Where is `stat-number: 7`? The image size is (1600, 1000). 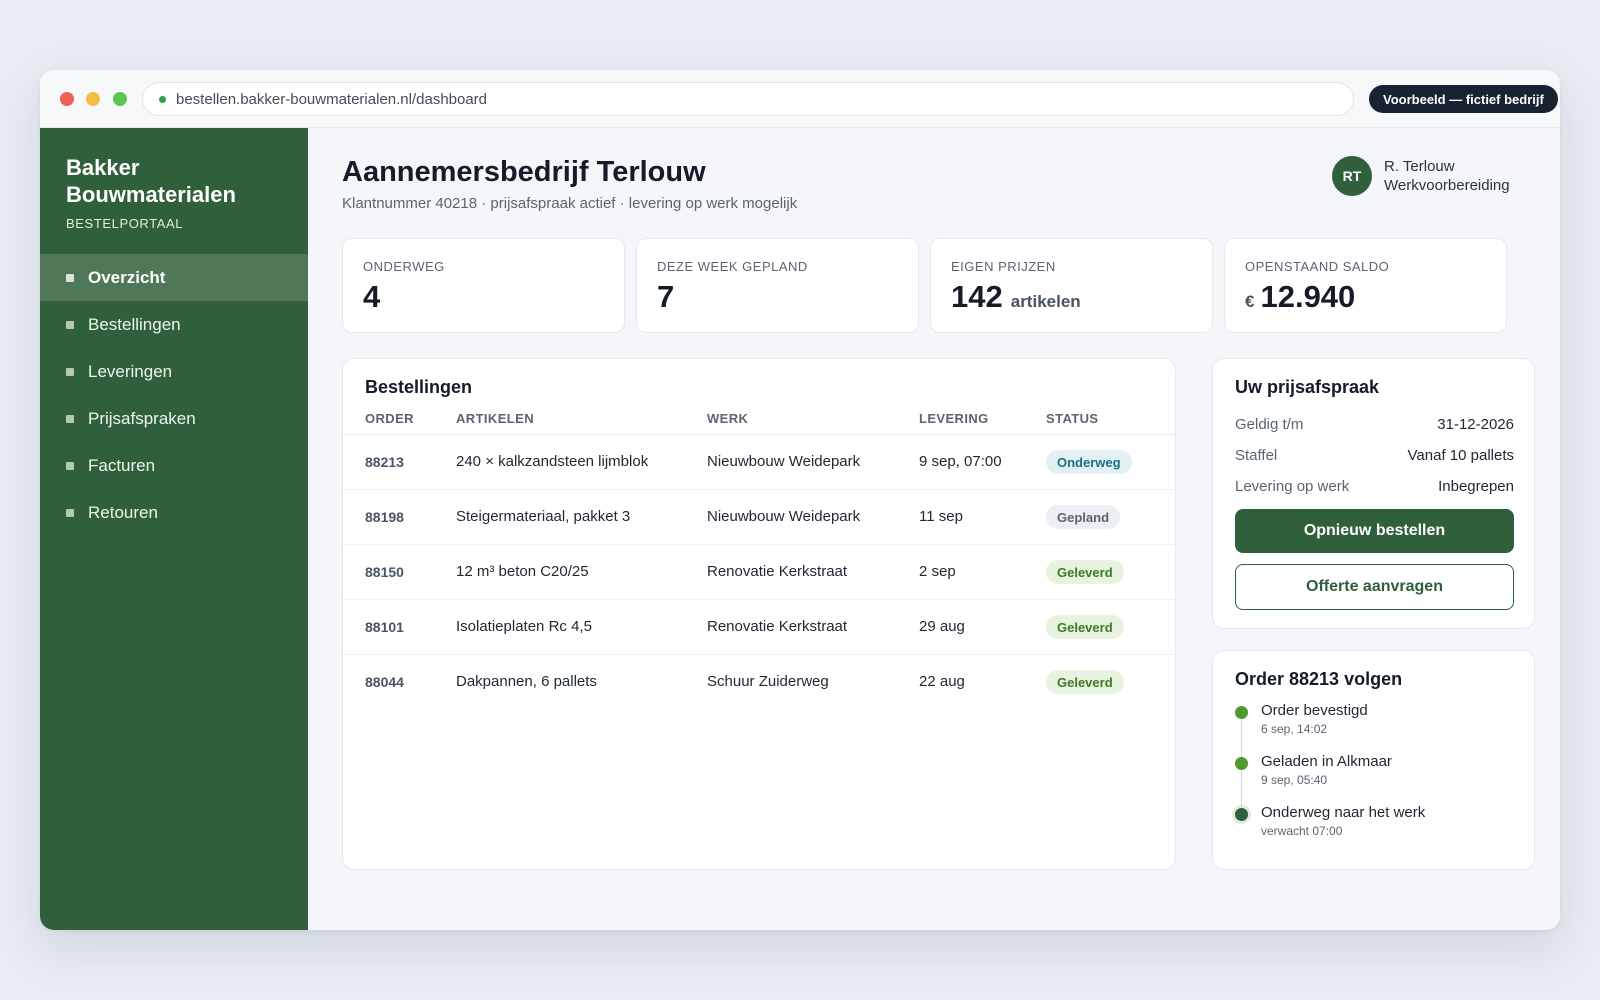 stat-number: 7 is located at coordinates (666, 296).